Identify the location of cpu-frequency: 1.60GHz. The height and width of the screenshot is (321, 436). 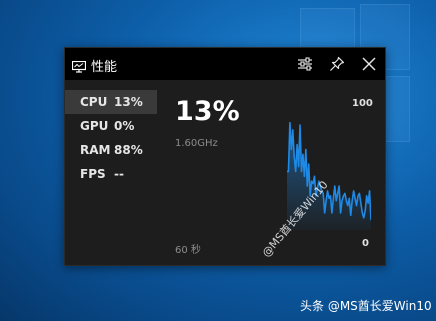
(196, 143).